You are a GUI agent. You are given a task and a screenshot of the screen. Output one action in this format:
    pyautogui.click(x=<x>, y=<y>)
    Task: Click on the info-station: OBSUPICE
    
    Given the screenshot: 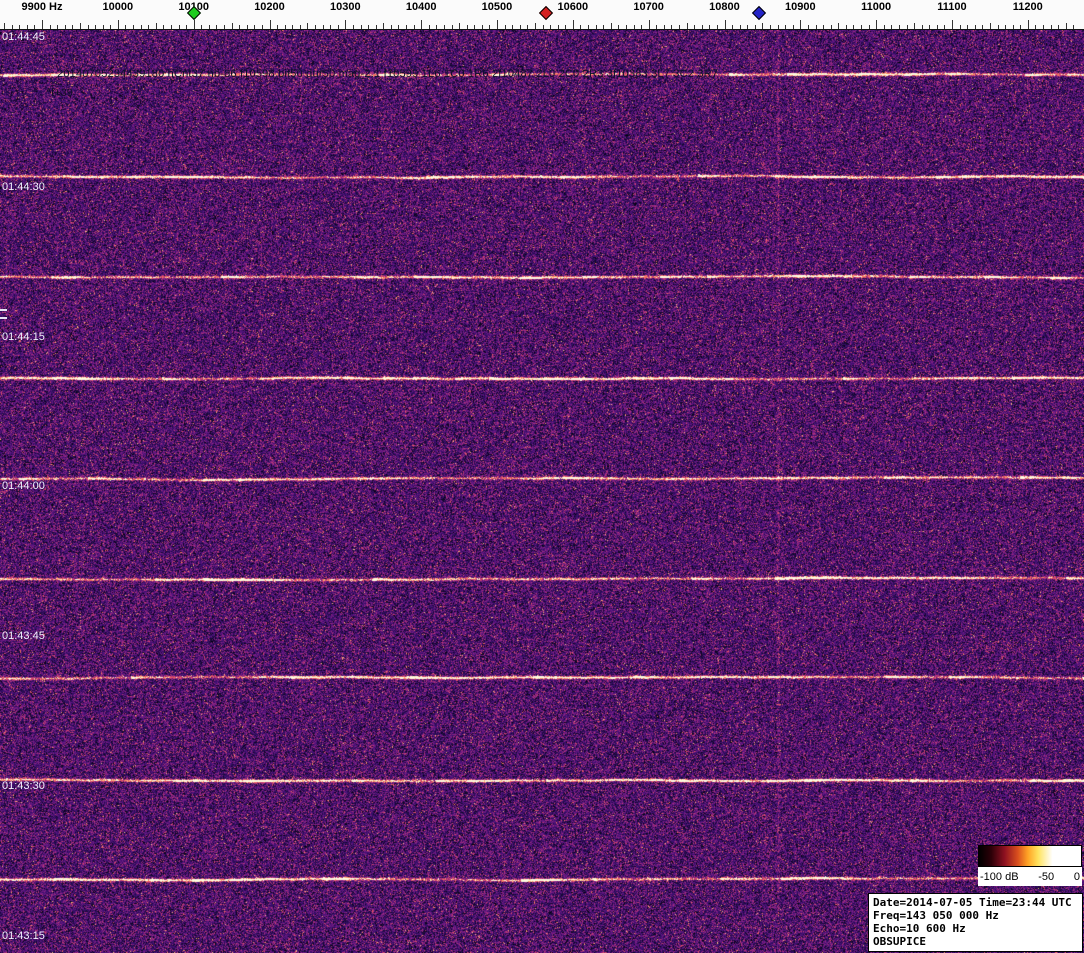 What is the action you would take?
    pyautogui.click(x=899, y=941)
    